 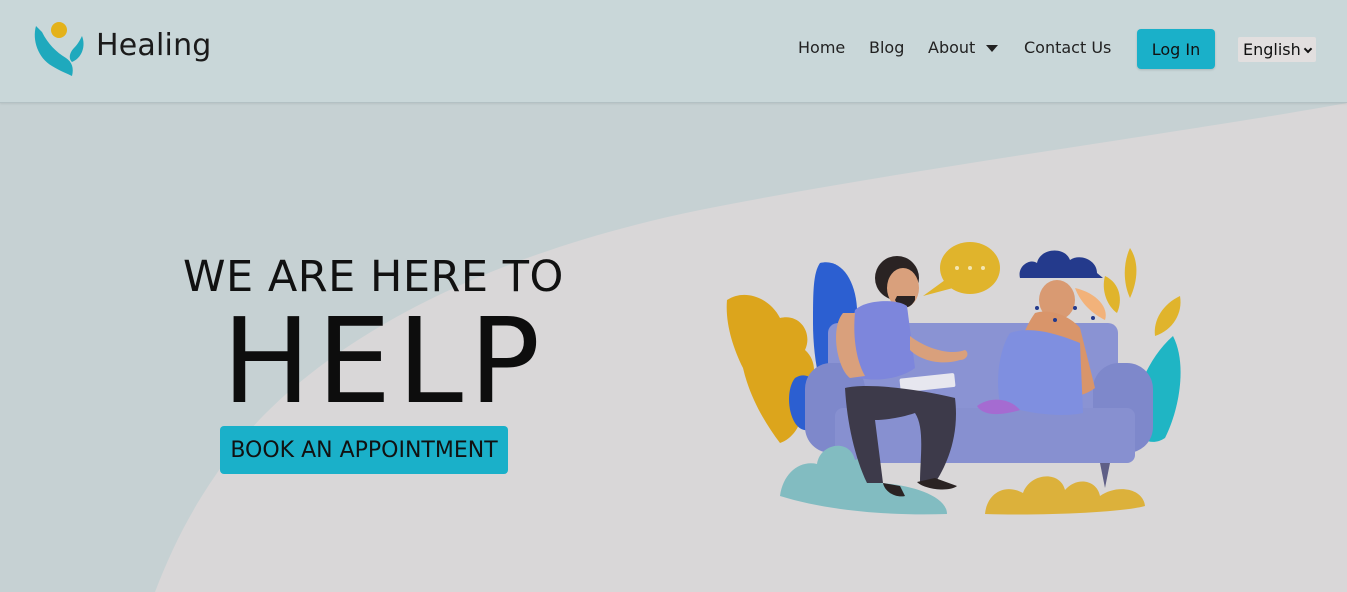 What do you see at coordinates (821, 47) in the screenshot?
I see `nav-home: Home` at bounding box center [821, 47].